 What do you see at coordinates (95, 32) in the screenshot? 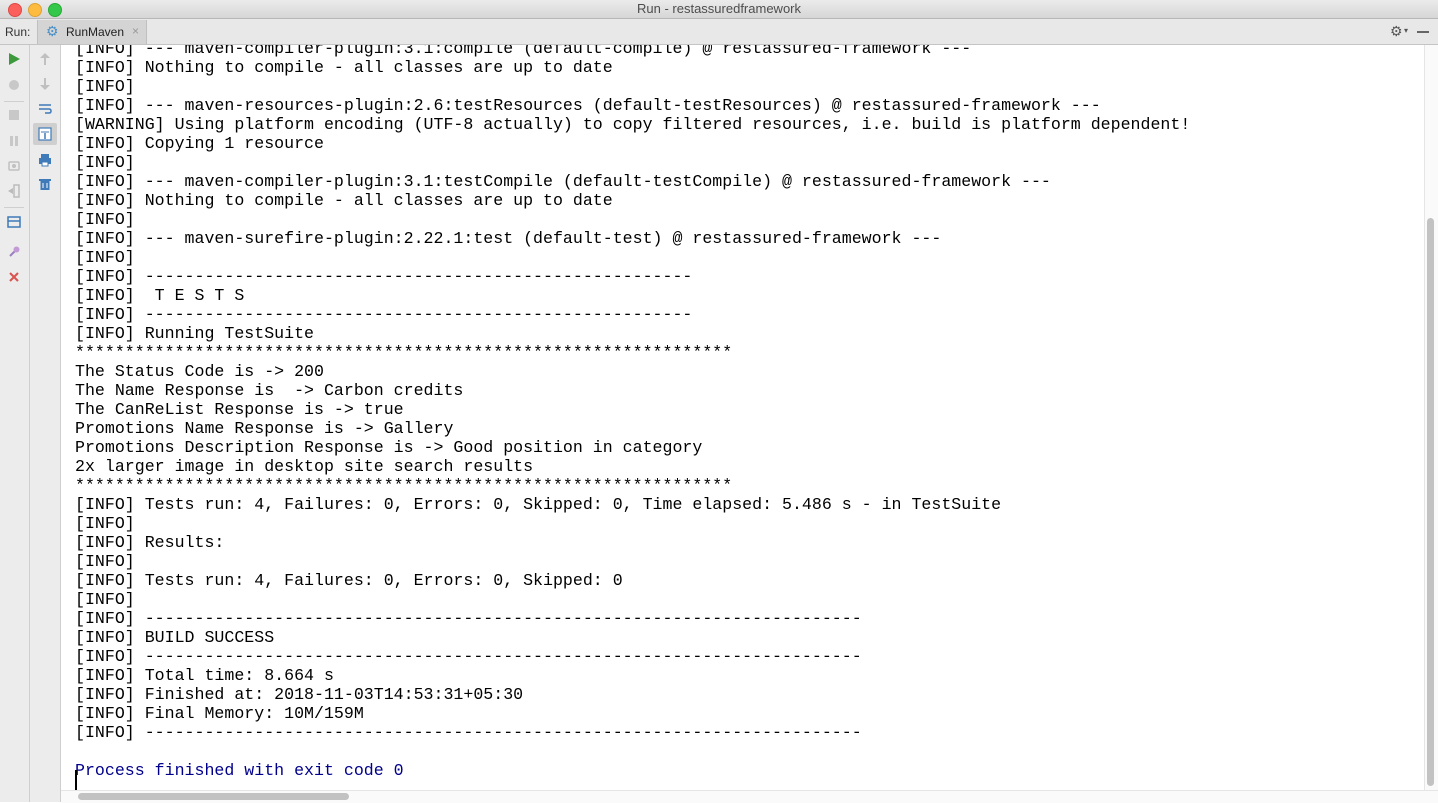
I see `tab-label: RunMaven` at bounding box center [95, 32].